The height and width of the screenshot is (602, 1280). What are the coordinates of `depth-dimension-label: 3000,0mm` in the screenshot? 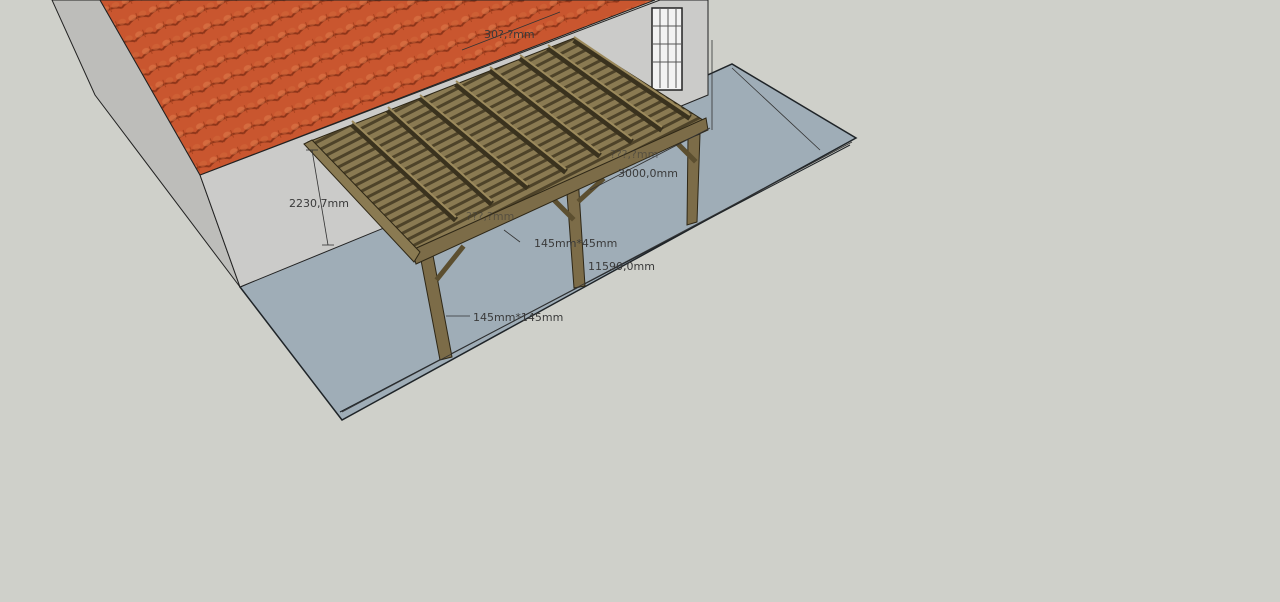 It's located at (648, 173).